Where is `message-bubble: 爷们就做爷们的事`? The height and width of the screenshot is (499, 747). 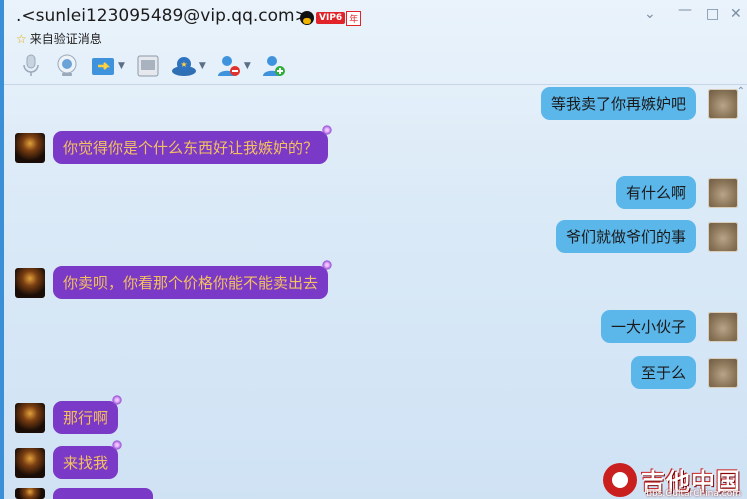 message-bubble: 爷们就做爷们的事 is located at coordinates (625, 236).